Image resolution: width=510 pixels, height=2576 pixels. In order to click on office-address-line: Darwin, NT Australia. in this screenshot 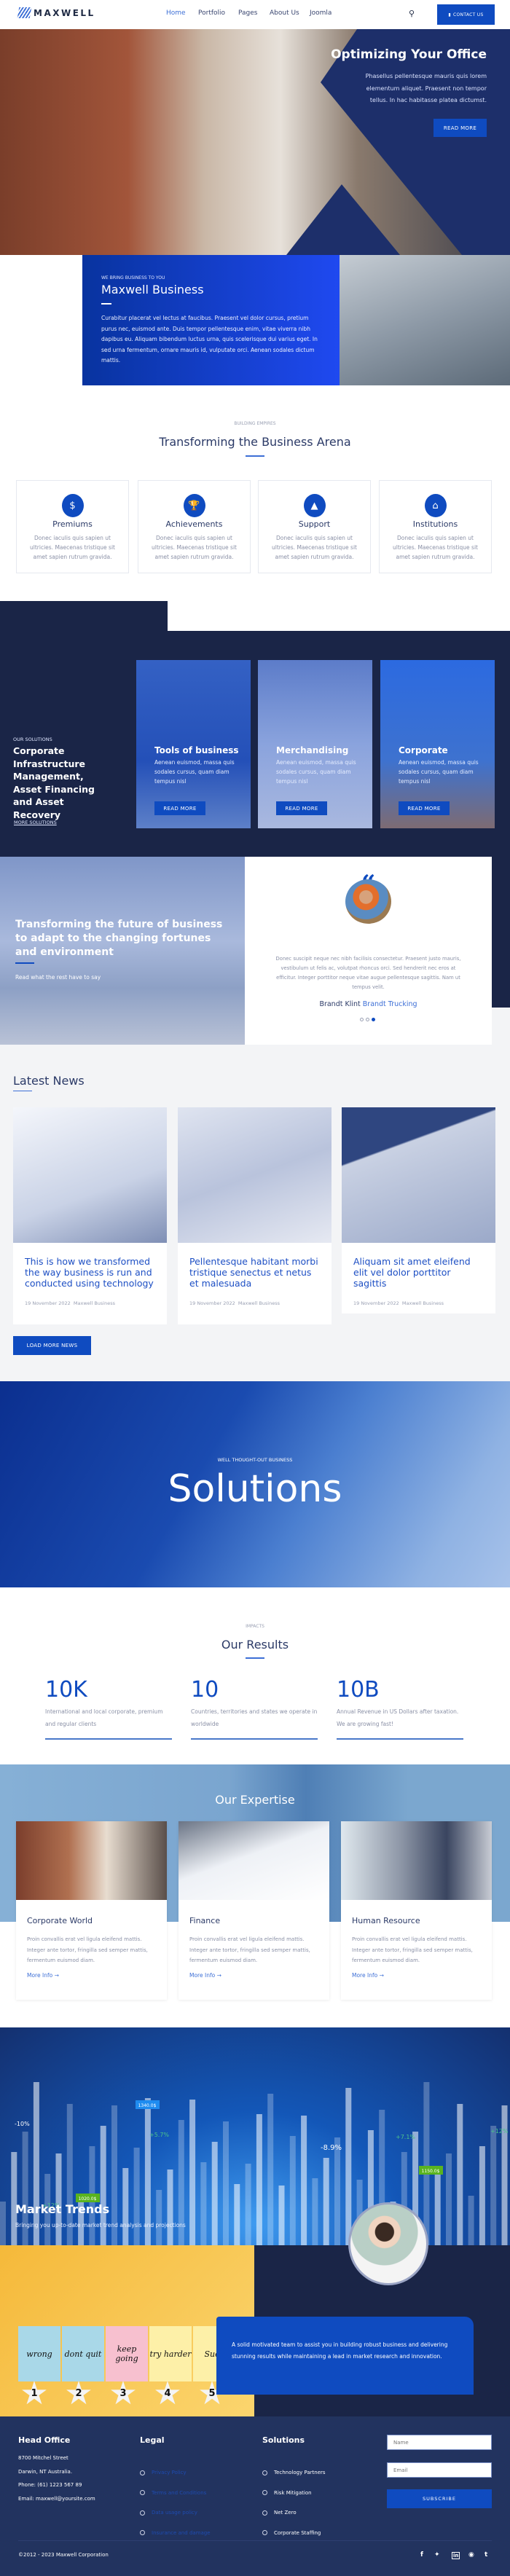, I will do `click(45, 2472)`.